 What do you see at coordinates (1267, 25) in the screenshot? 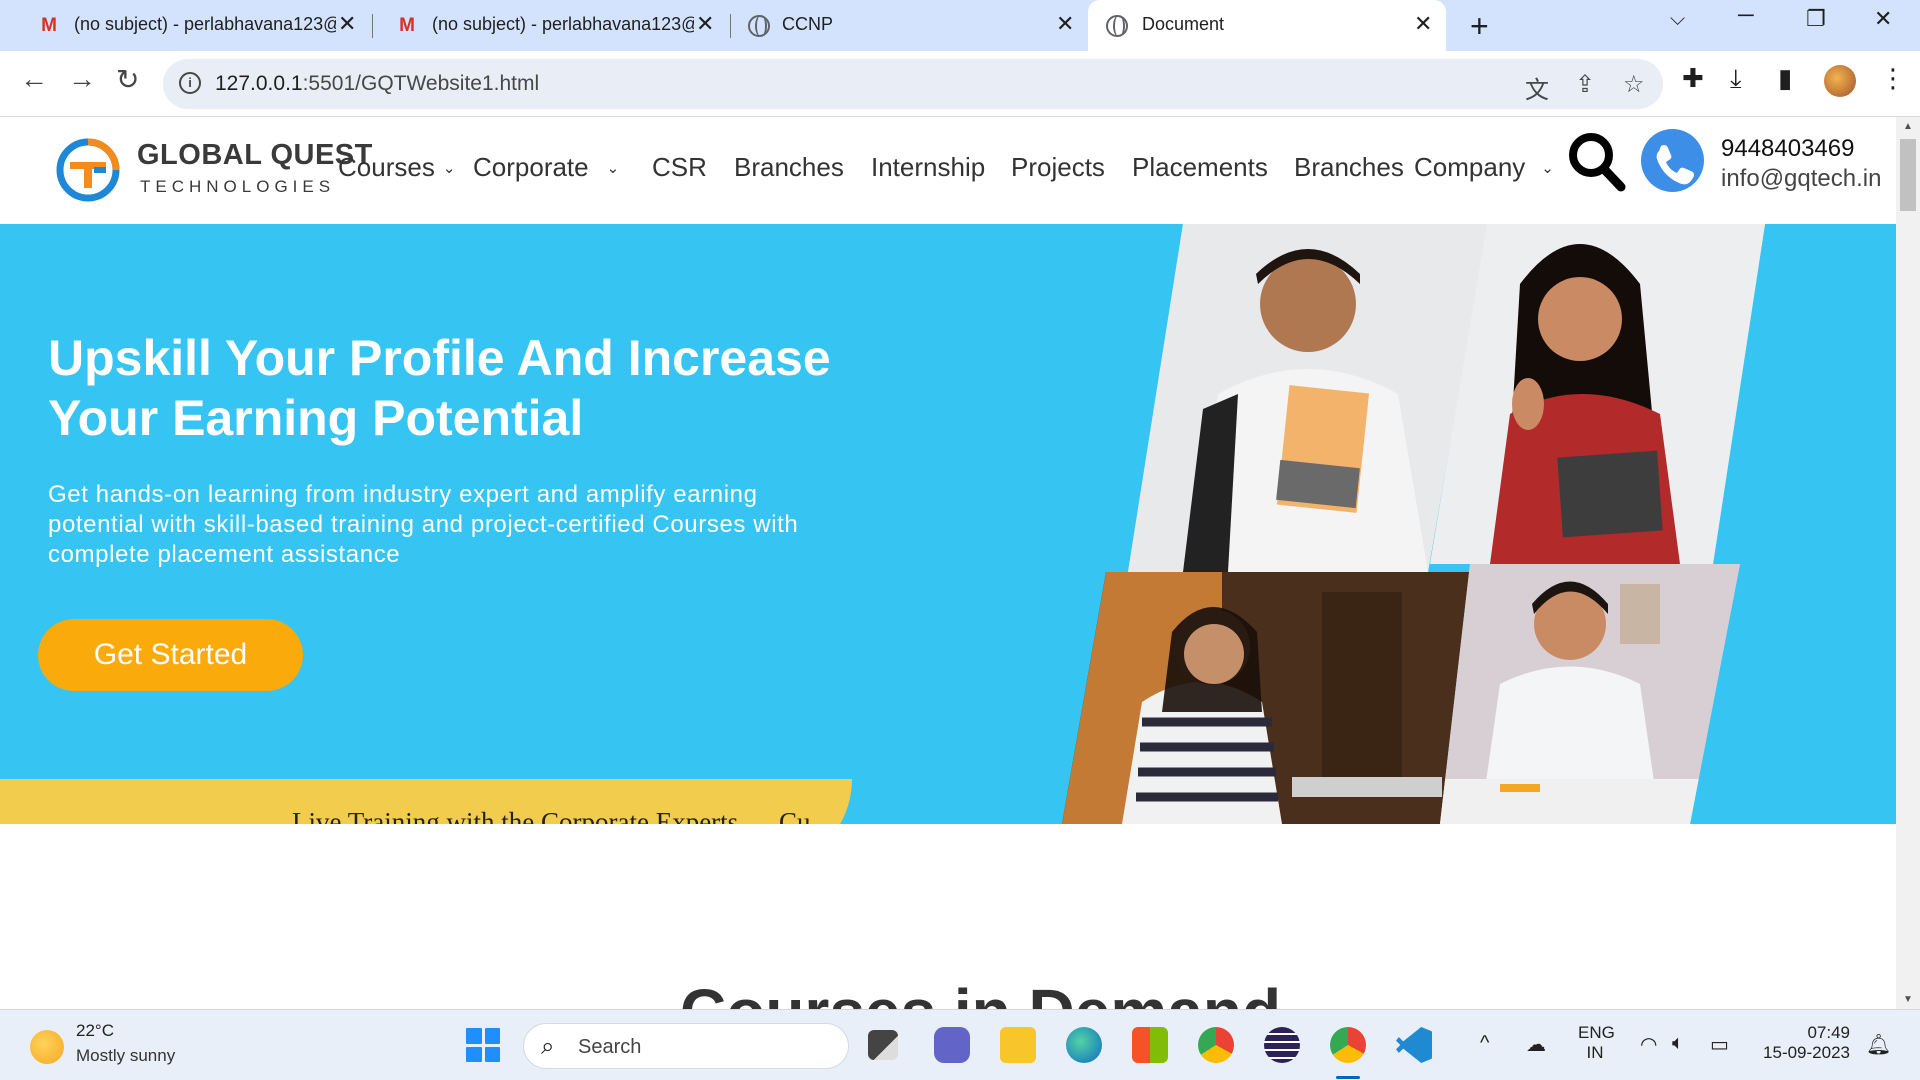
I see `tab-document: Document ✕` at bounding box center [1267, 25].